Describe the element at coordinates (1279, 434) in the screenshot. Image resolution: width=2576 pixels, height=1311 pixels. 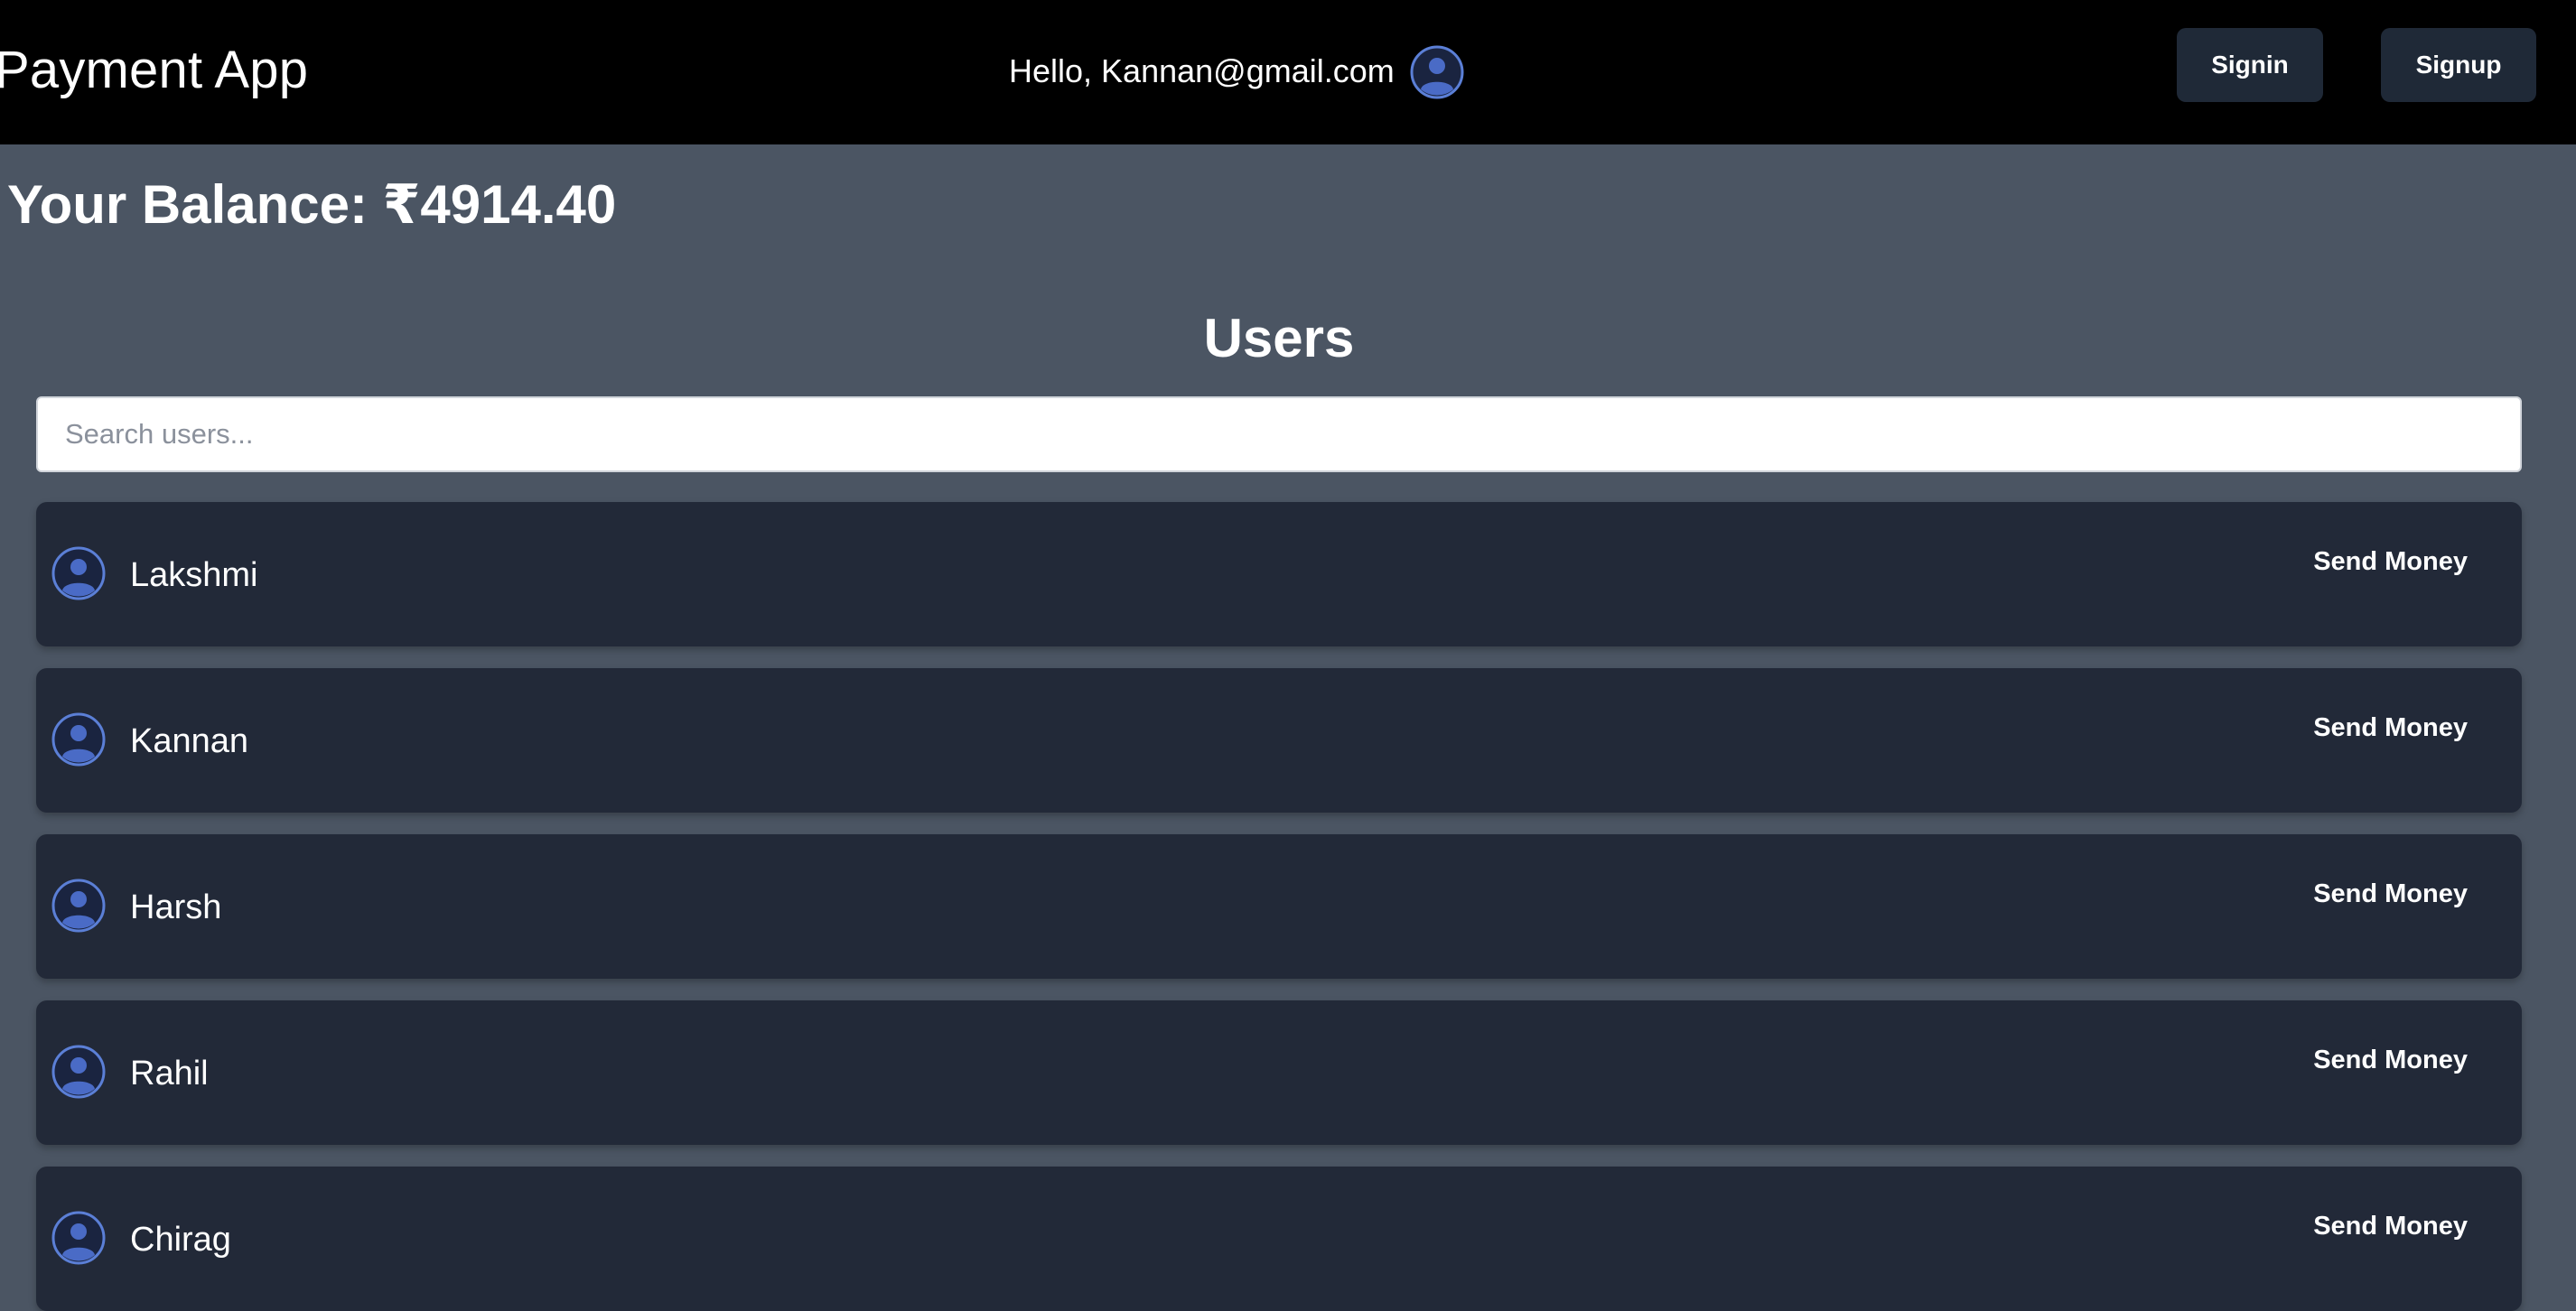
I see `search-input` at that location.